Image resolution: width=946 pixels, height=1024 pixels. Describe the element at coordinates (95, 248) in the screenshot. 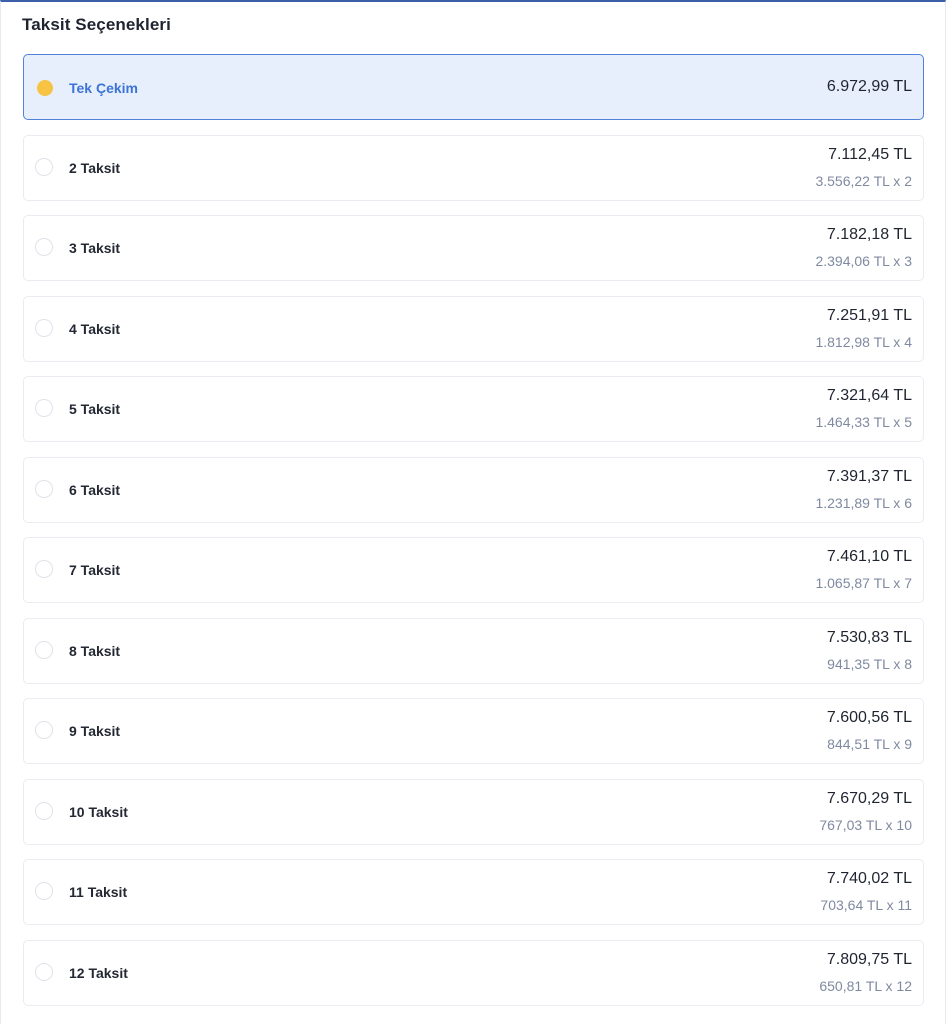

I see `option-label: 3 Taksit` at that location.